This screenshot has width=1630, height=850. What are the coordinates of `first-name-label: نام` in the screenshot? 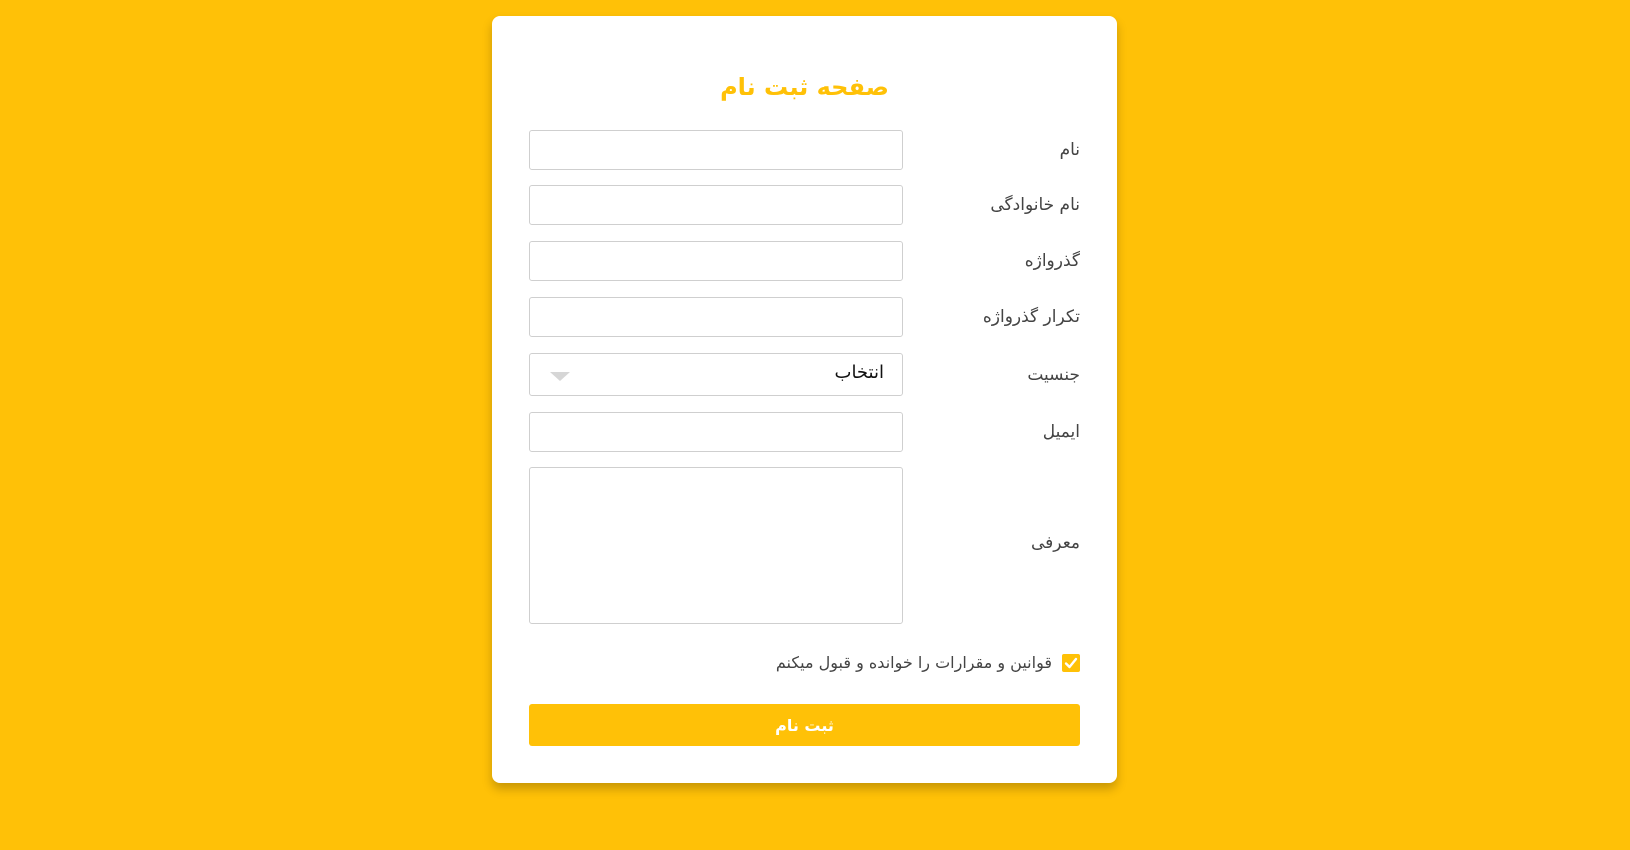 It's located at (1069, 150).